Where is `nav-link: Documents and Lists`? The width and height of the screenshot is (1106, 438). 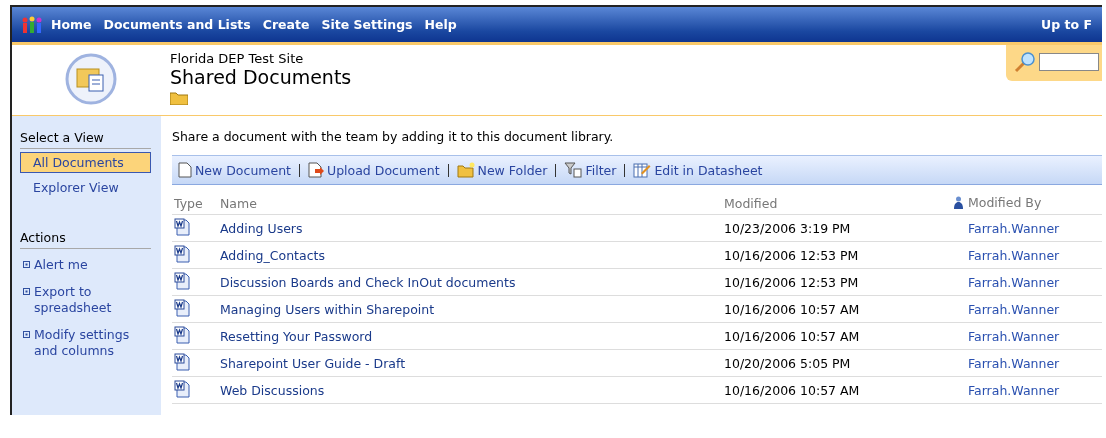
nav-link: Documents and Lists is located at coordinates (177, 24).